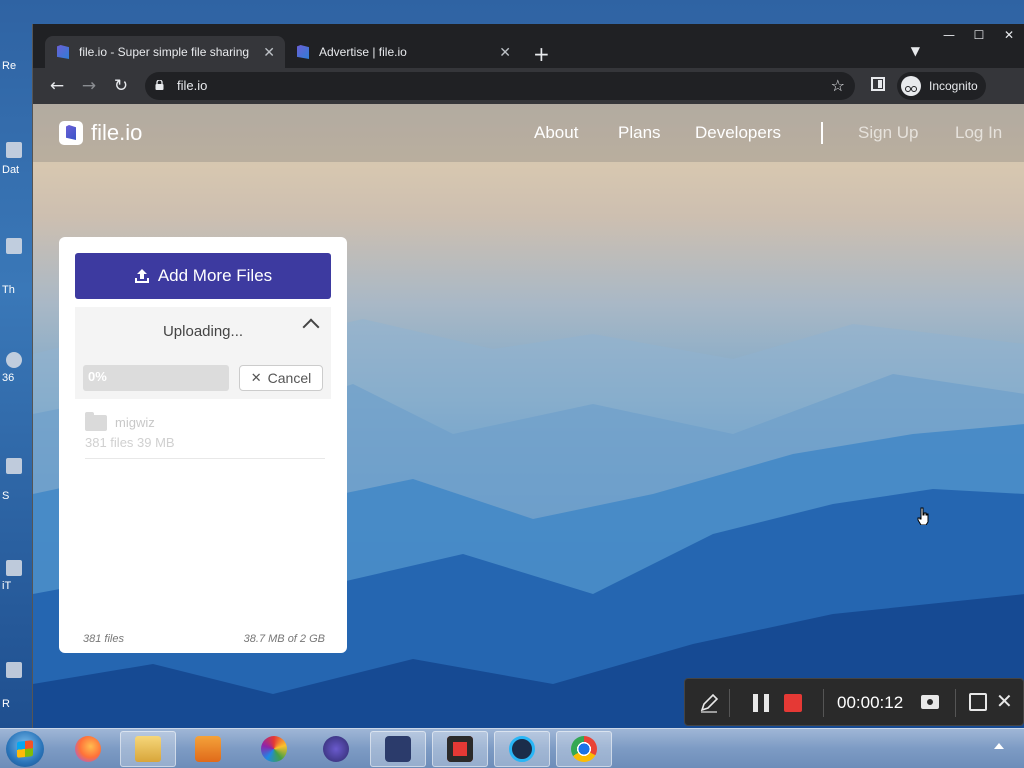 The height and width of the screenshot is (768, 1024). Describe the element at coordinates (89, 86) in the screenshot. I see `forward-arrow-icon: →` at that location.